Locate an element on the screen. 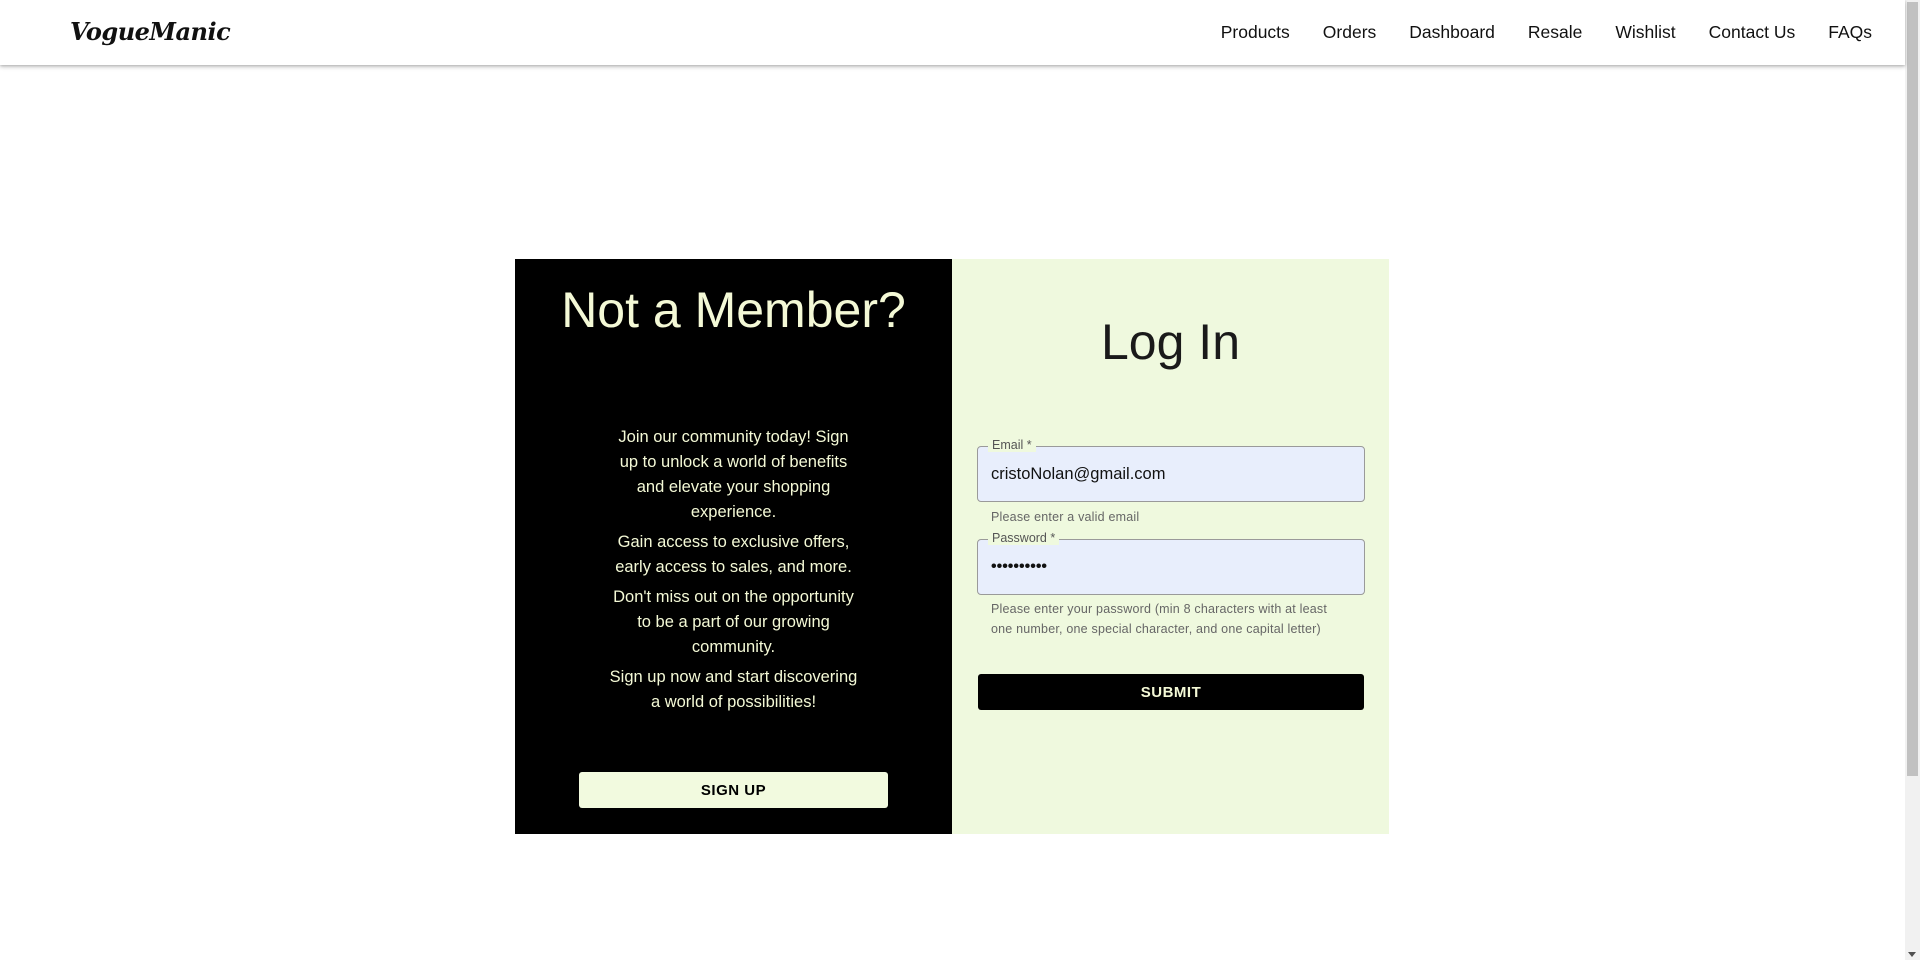  nav-item-resale: Resale is located at coordinates (1555, 32).